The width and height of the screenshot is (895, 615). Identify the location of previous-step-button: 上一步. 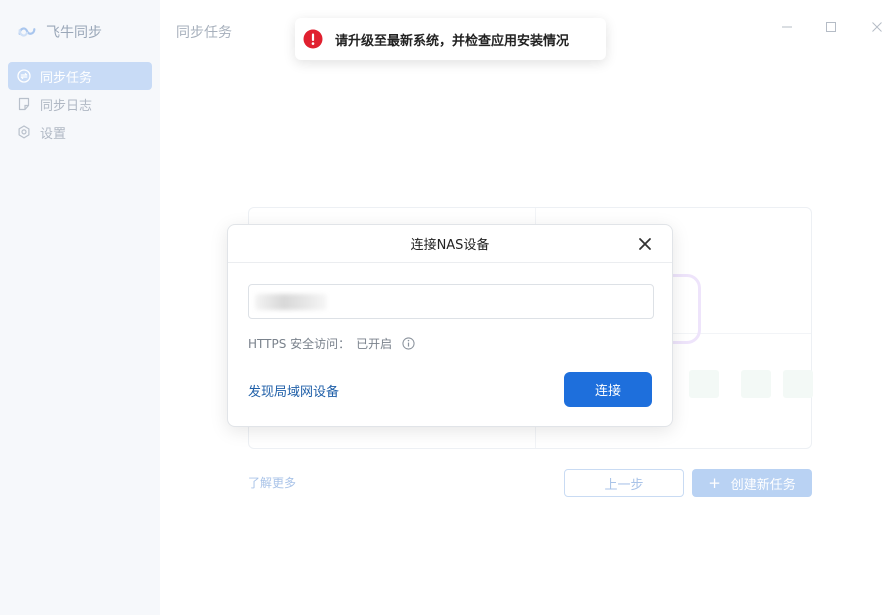
(624, 483).